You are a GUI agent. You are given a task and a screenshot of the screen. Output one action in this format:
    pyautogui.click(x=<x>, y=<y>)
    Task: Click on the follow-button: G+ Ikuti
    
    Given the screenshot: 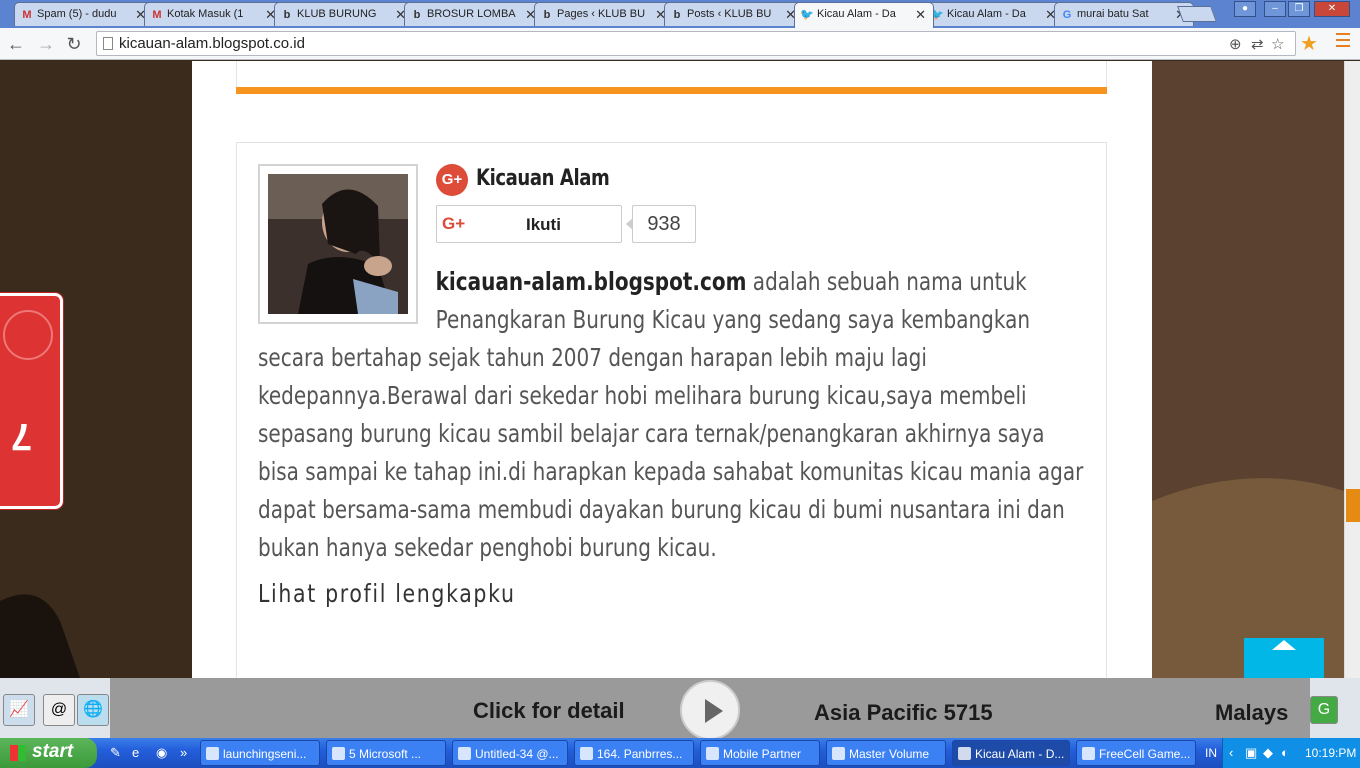 What is the action you would take?
    pyautogui.click(x=529, y=224)
    